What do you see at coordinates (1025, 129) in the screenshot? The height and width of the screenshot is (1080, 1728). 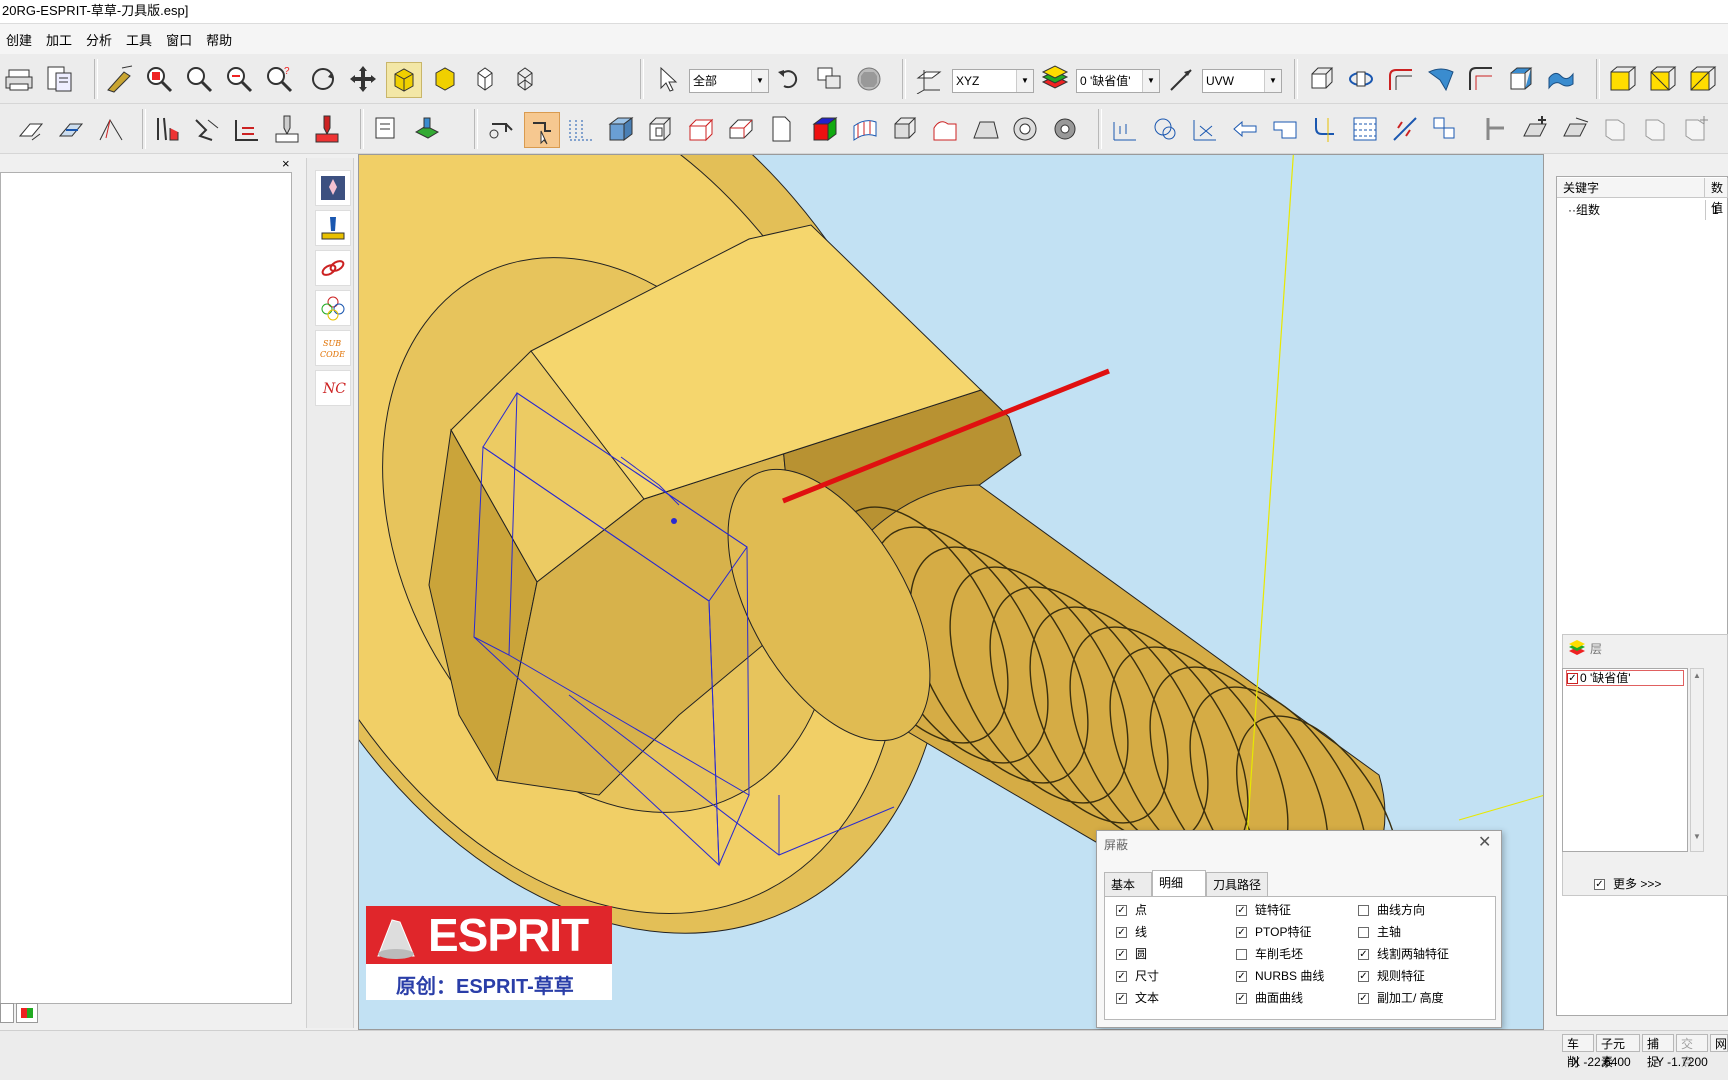 I see `torus-icon` at bounding box center [1025, 129].